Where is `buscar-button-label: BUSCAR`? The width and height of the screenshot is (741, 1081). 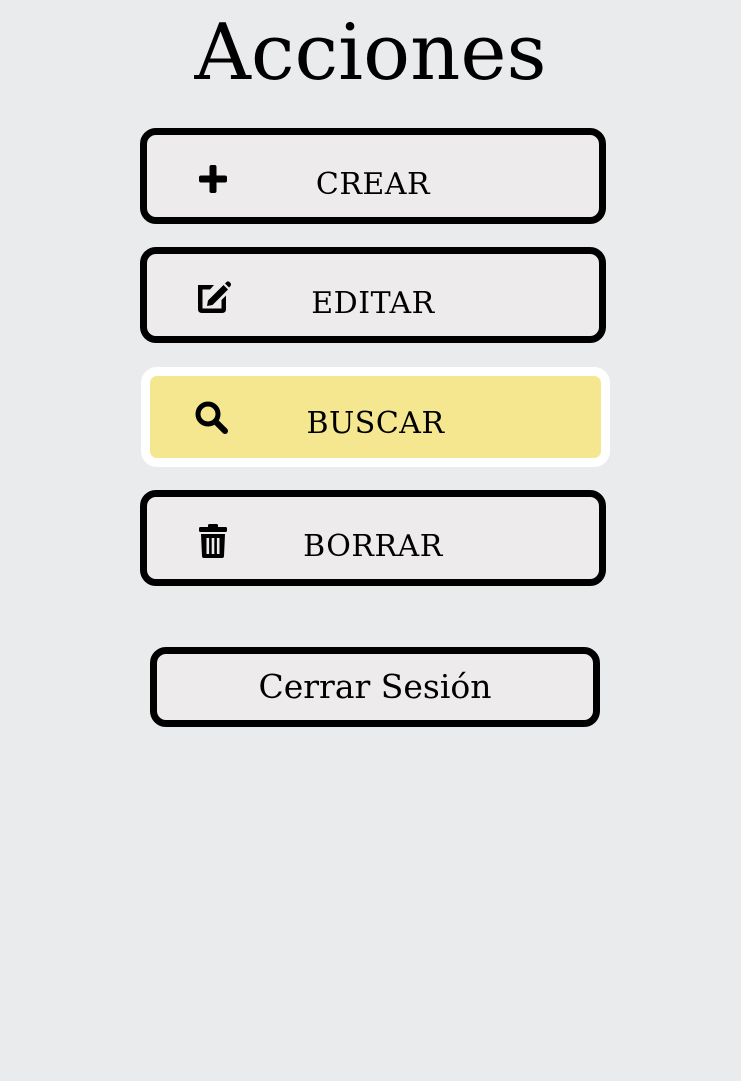
buscar-button-label: BUSCAR is located at coordinates (375, 423).